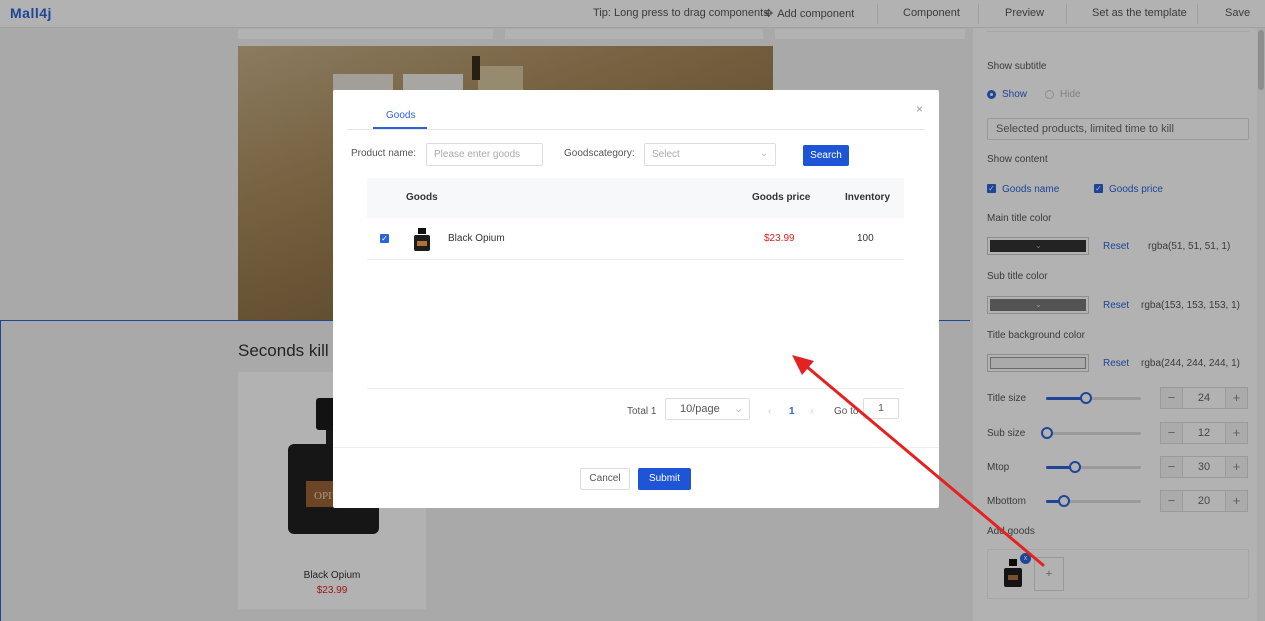 This screenshot has height=621, width=1265. Describe the element at coordinates (422, 239) in the screenshot. I see `perfume-thumbnail-icon` at that location.